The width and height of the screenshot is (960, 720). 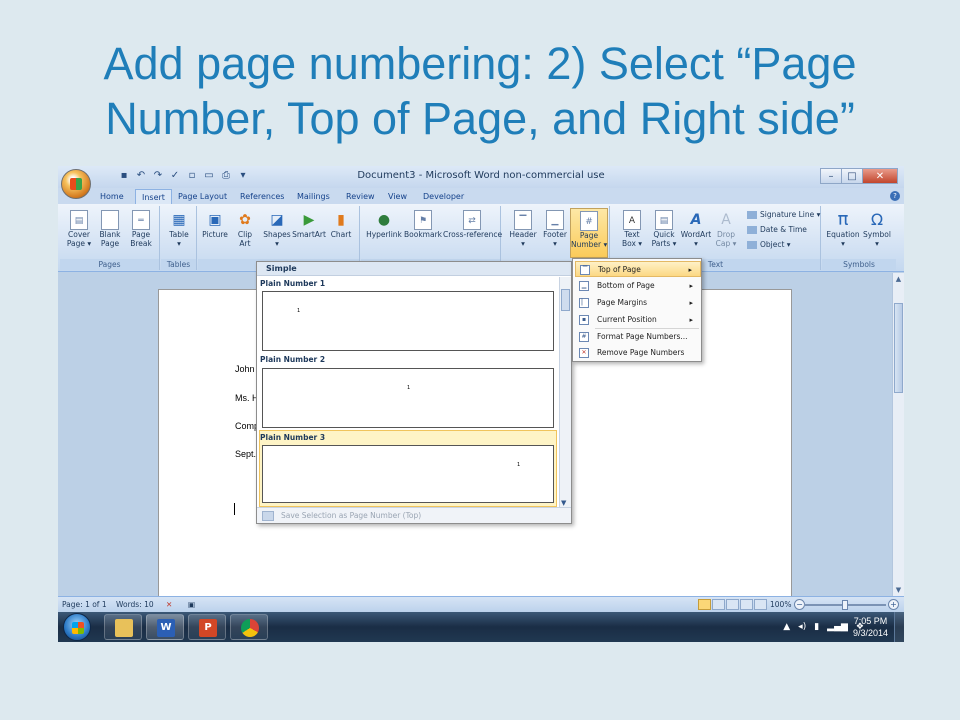 What do you see at coordinates (313, 196) in the screenshot?
I see `tab-mailings: Mailings` at bounding box center [313, 196].